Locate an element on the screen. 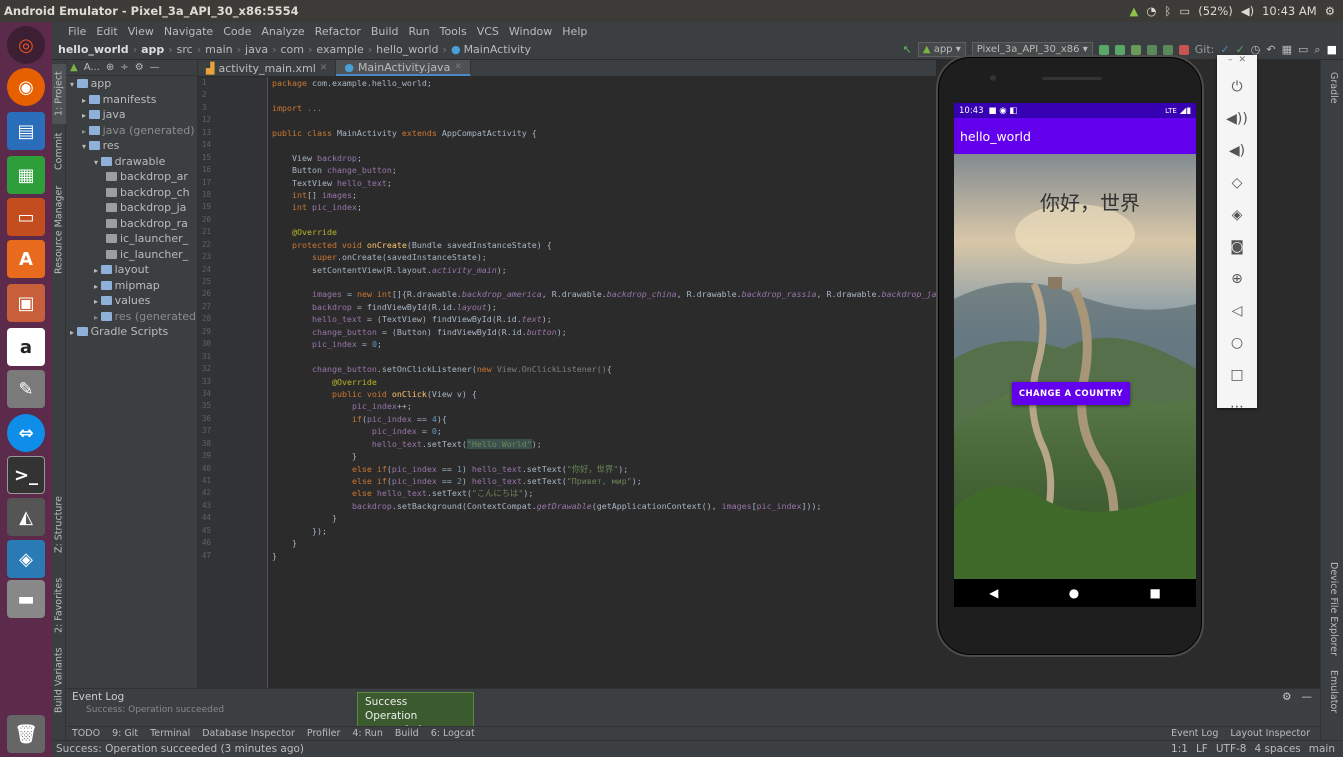 The height and width of the screenshot is (757, 1343). home-icon: ● is located at coordinates (1074, 593).